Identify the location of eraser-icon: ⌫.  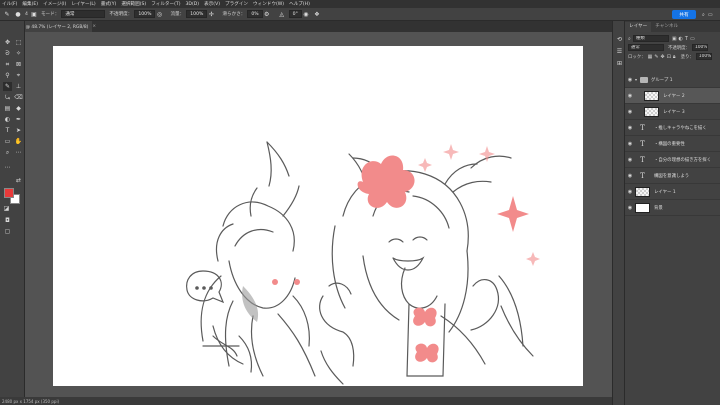
(18, 97).